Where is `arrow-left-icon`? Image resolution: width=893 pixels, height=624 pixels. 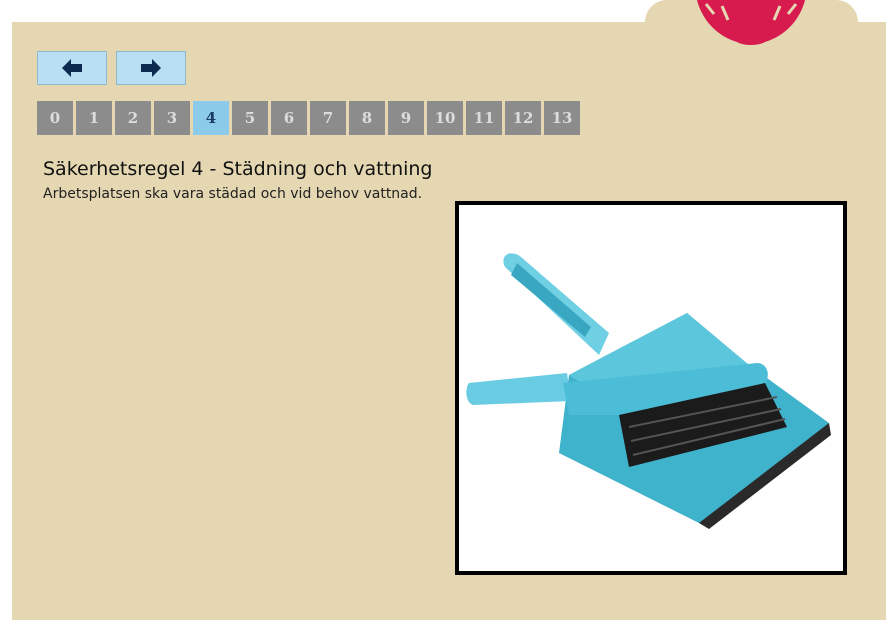
arrow-left-icon is located at coordinates (72, 68).